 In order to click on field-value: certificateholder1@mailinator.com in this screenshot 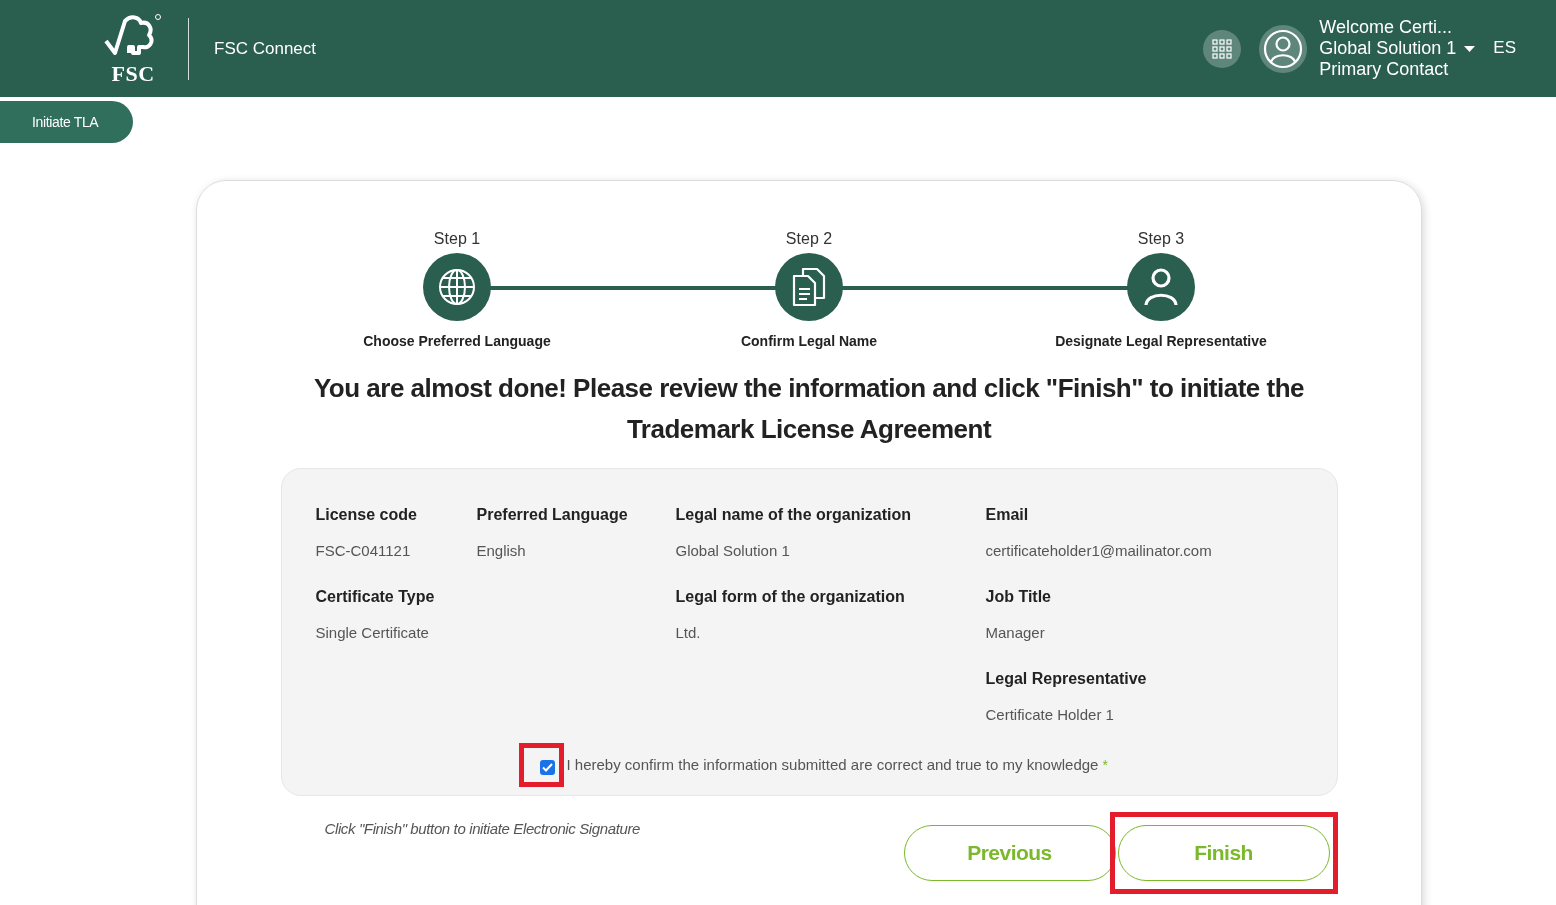, I will do `click(1099, 551)`.